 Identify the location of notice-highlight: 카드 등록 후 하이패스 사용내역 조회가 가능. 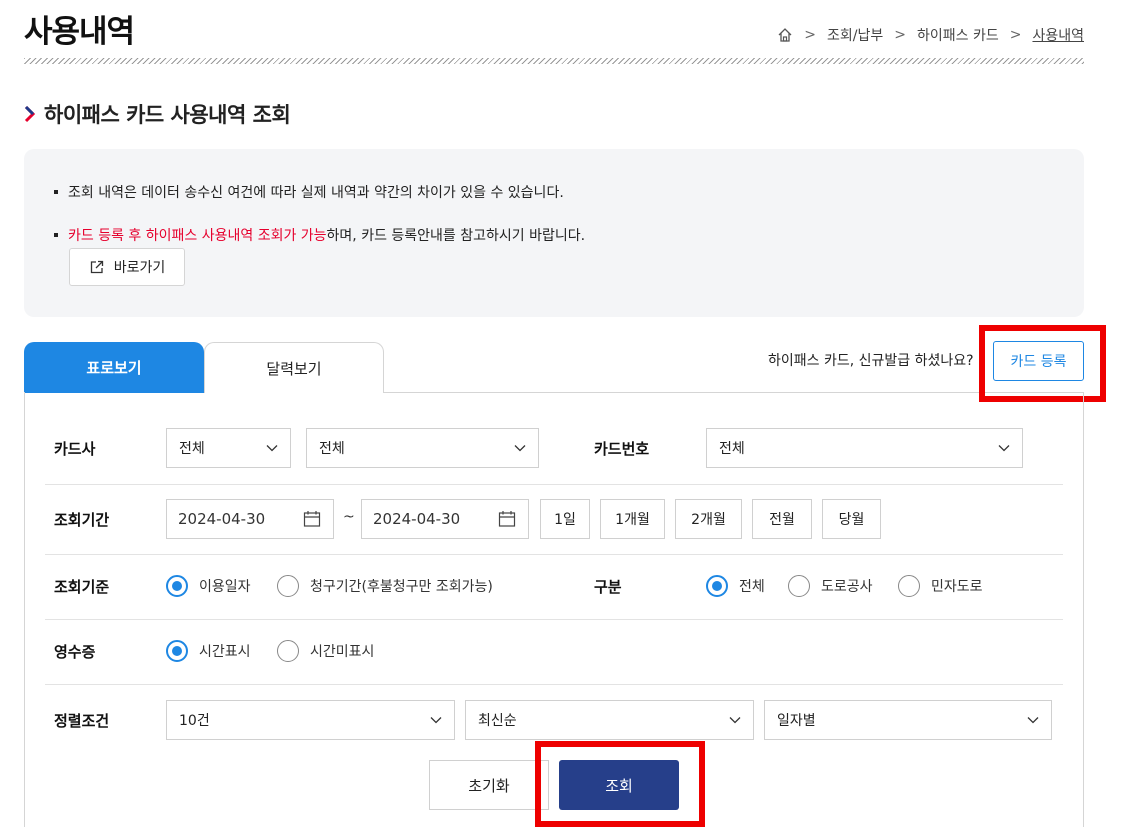
(197, 236).